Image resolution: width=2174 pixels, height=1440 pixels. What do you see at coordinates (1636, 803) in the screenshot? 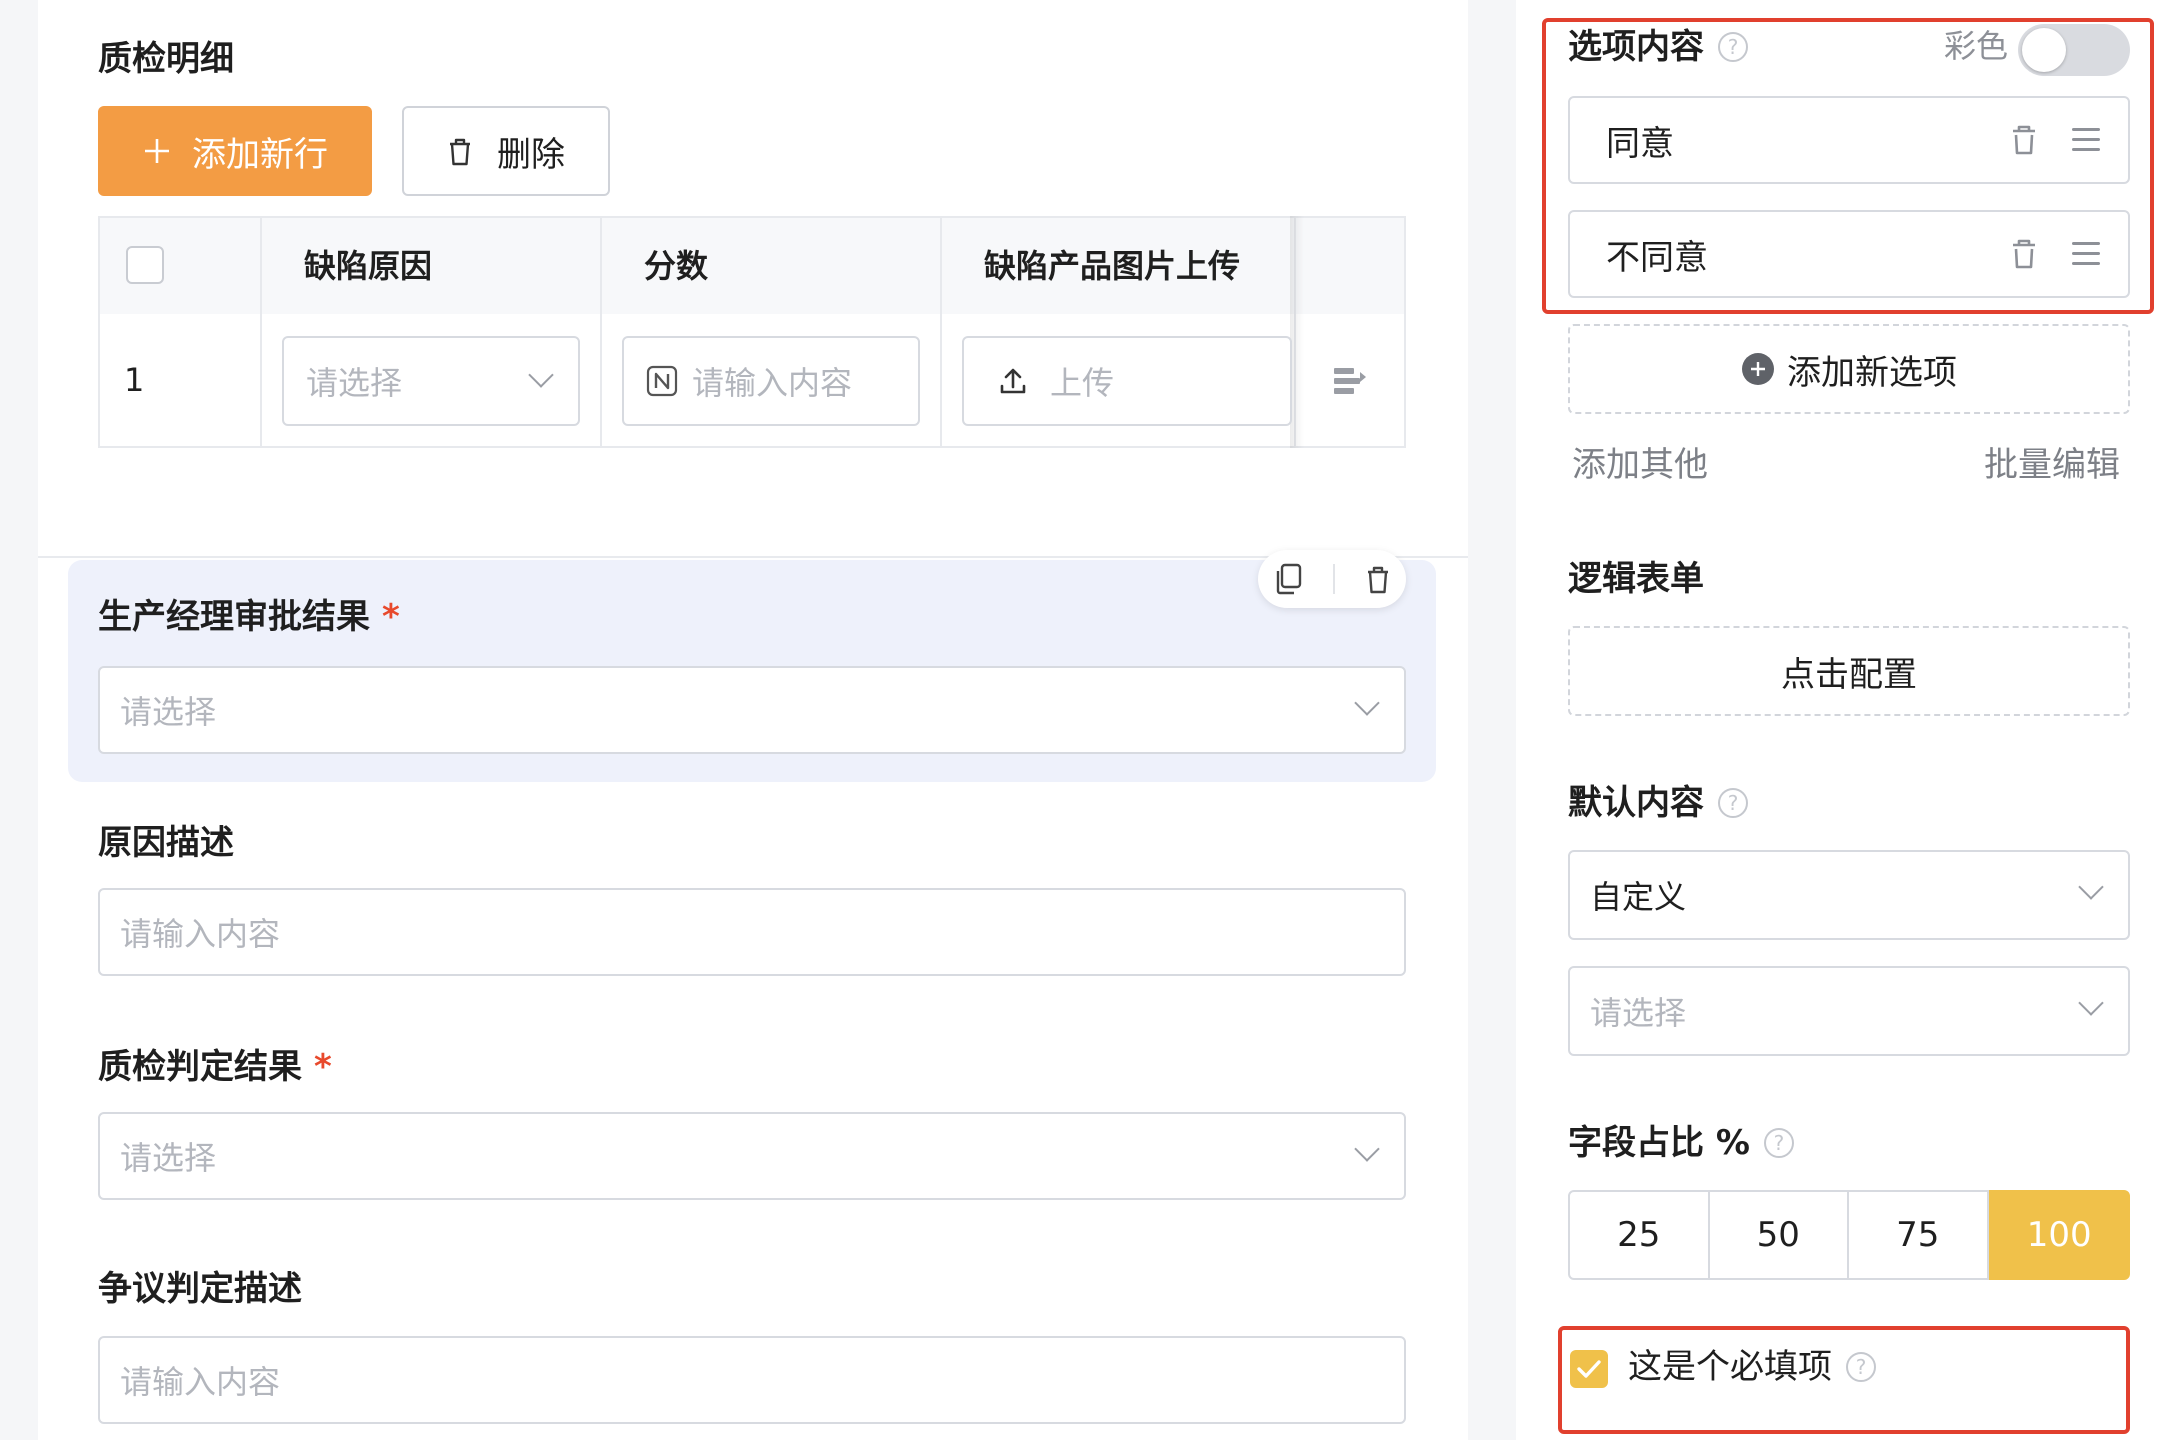
I see `default-content-text: 默认内容` at bounding box center [1636, 803].